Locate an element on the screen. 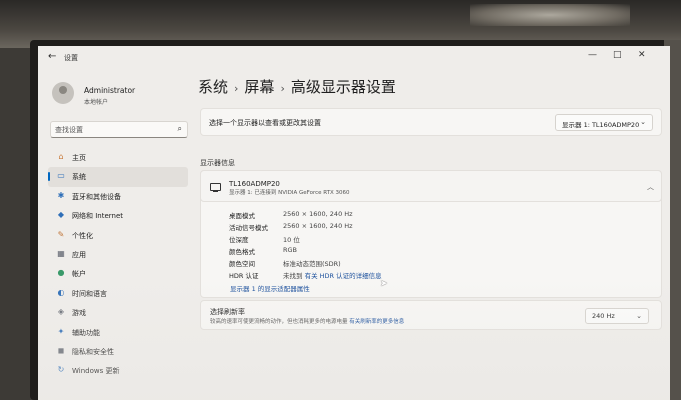  sidebar-item-6: ● 帐户 is located at coordinates (118, 273).